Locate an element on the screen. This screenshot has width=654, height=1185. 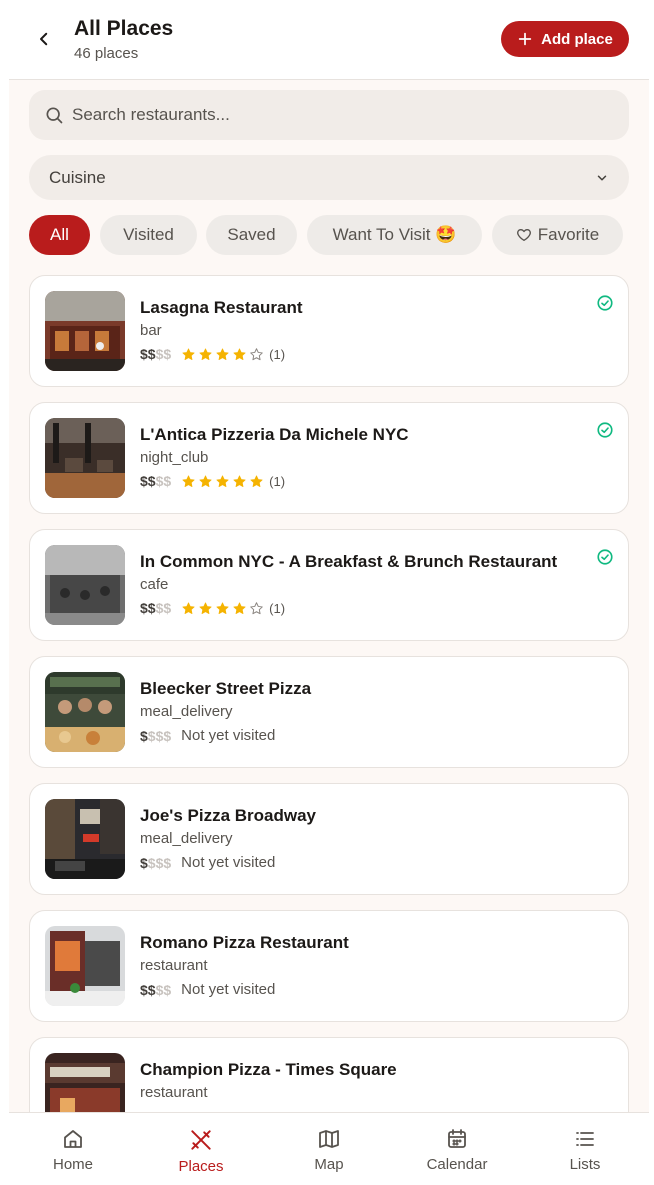
back-button is located at coordinates (44, 39).